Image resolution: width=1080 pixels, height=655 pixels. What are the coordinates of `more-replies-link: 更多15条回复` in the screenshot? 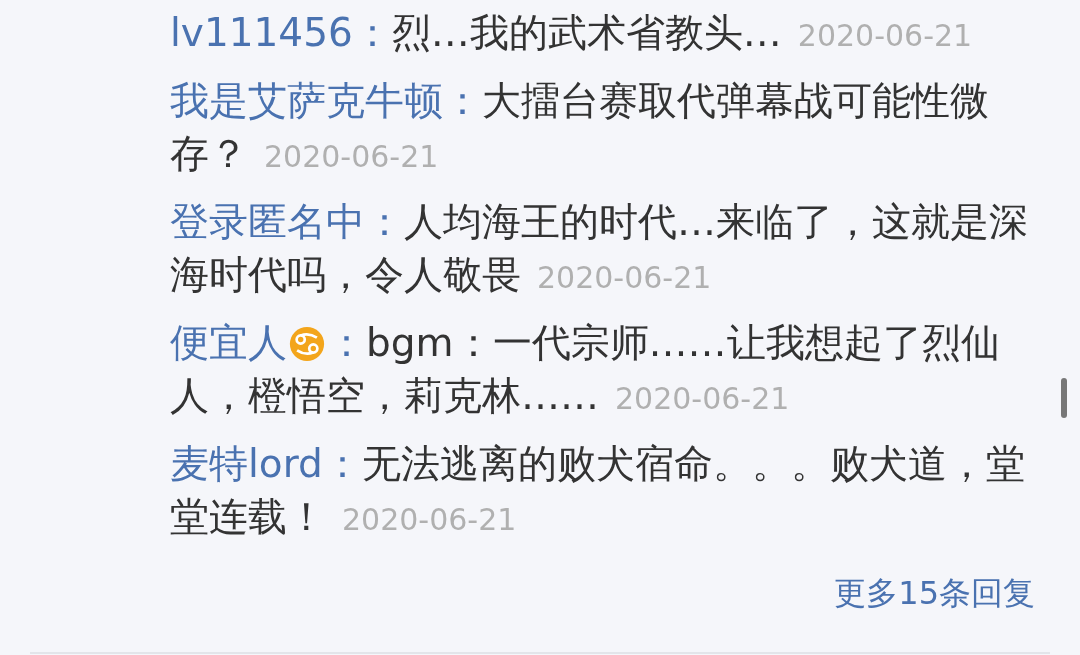 It's located at (934, 593).